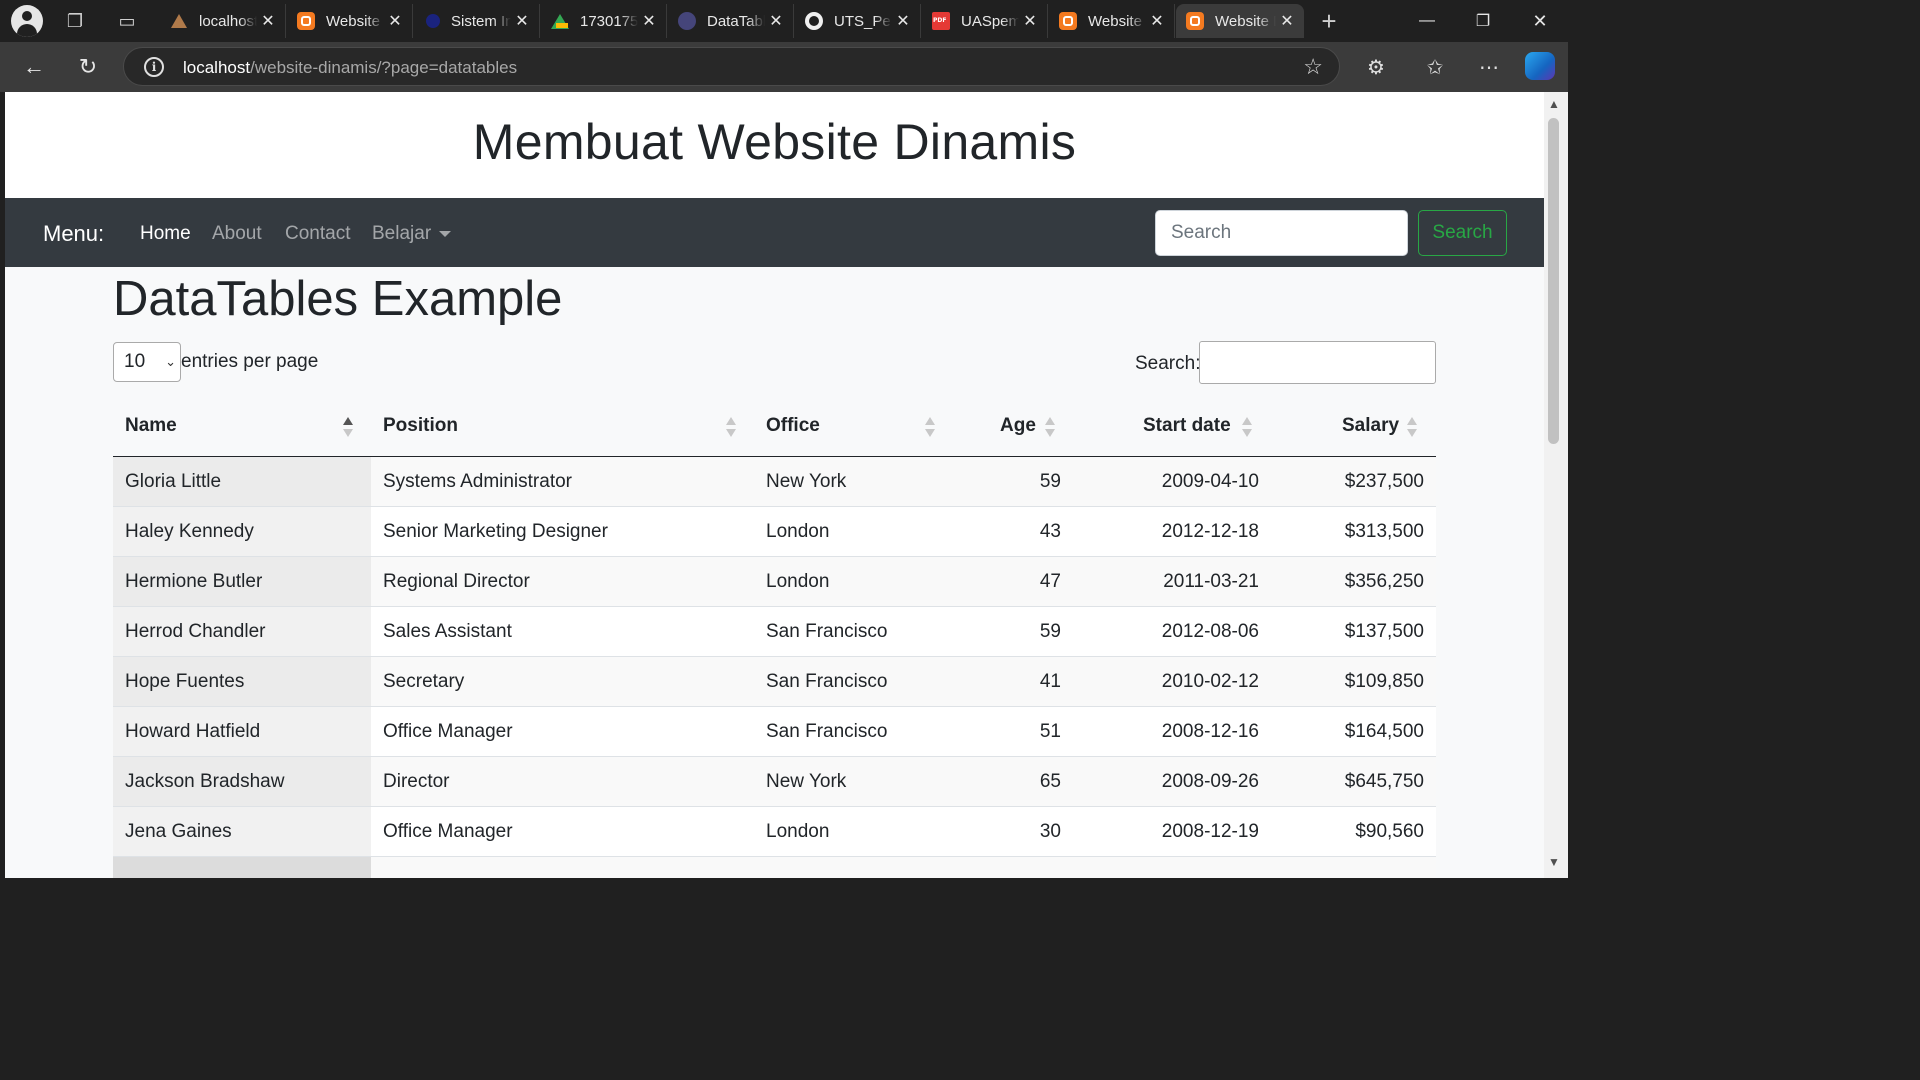 This screenshot has width=1920, height=1080. I want to click on browser-tab: 17301750 ✕, so click(604, 21).